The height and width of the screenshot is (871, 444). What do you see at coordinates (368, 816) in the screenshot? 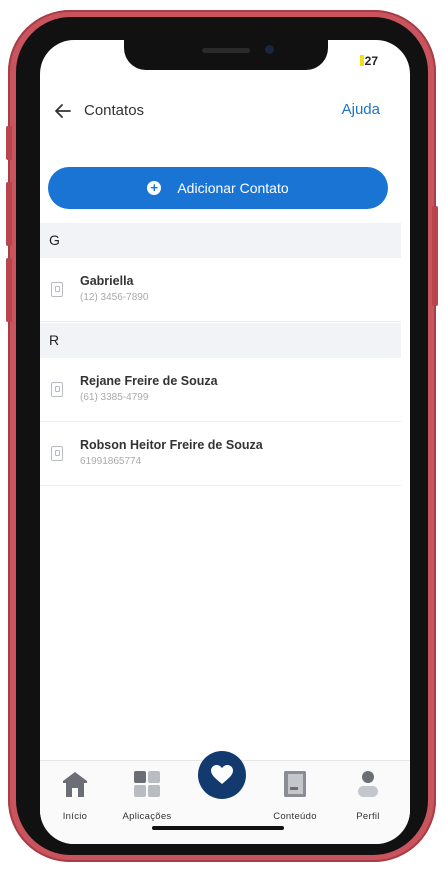
I see `nav-label-perfil: Perfil` at bounding box center [368, 816].